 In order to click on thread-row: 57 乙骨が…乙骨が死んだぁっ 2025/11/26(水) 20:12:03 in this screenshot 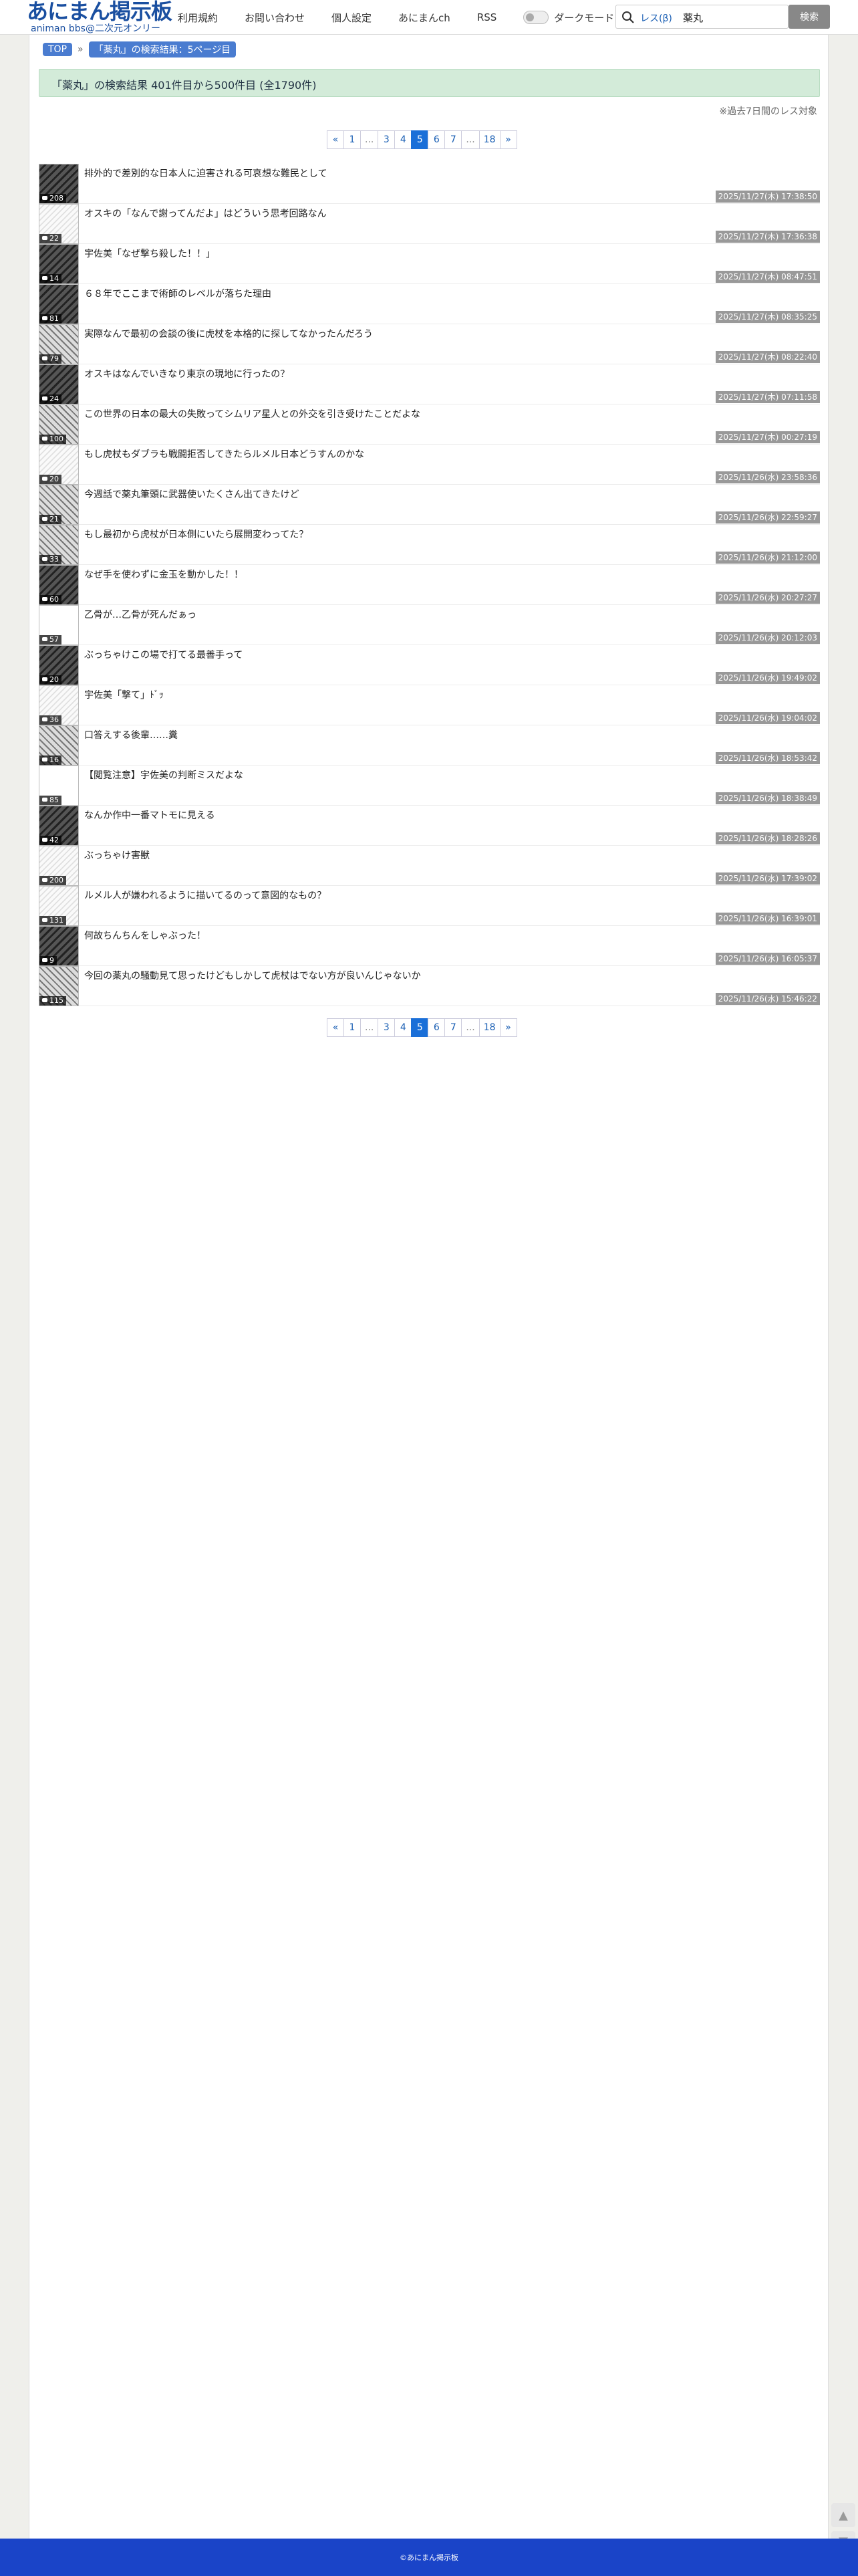, I will do `click(429, 625)`.